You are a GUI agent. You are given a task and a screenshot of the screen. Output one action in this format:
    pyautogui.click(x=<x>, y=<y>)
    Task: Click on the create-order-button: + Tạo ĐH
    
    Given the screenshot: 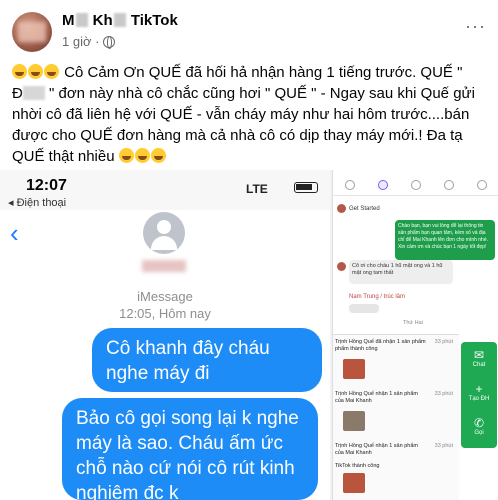 What is the action you would take?
    pyautogui.click(x=479, y=392)
    